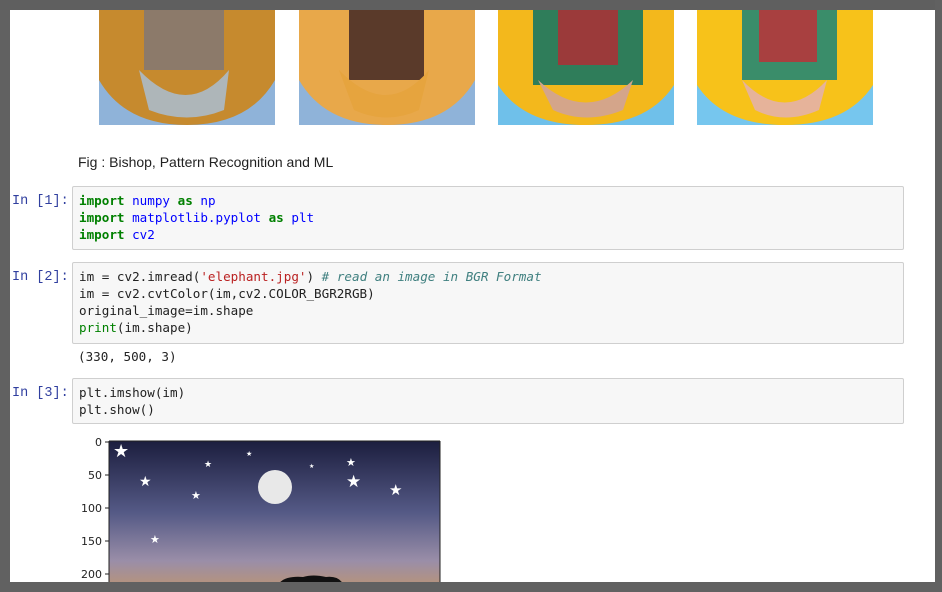 The height and width of the screenshot is (592, 942). Describe the element at coordinates (166, 310) in the screenshot. I see `code-line: original_image=im.shape` at that location.